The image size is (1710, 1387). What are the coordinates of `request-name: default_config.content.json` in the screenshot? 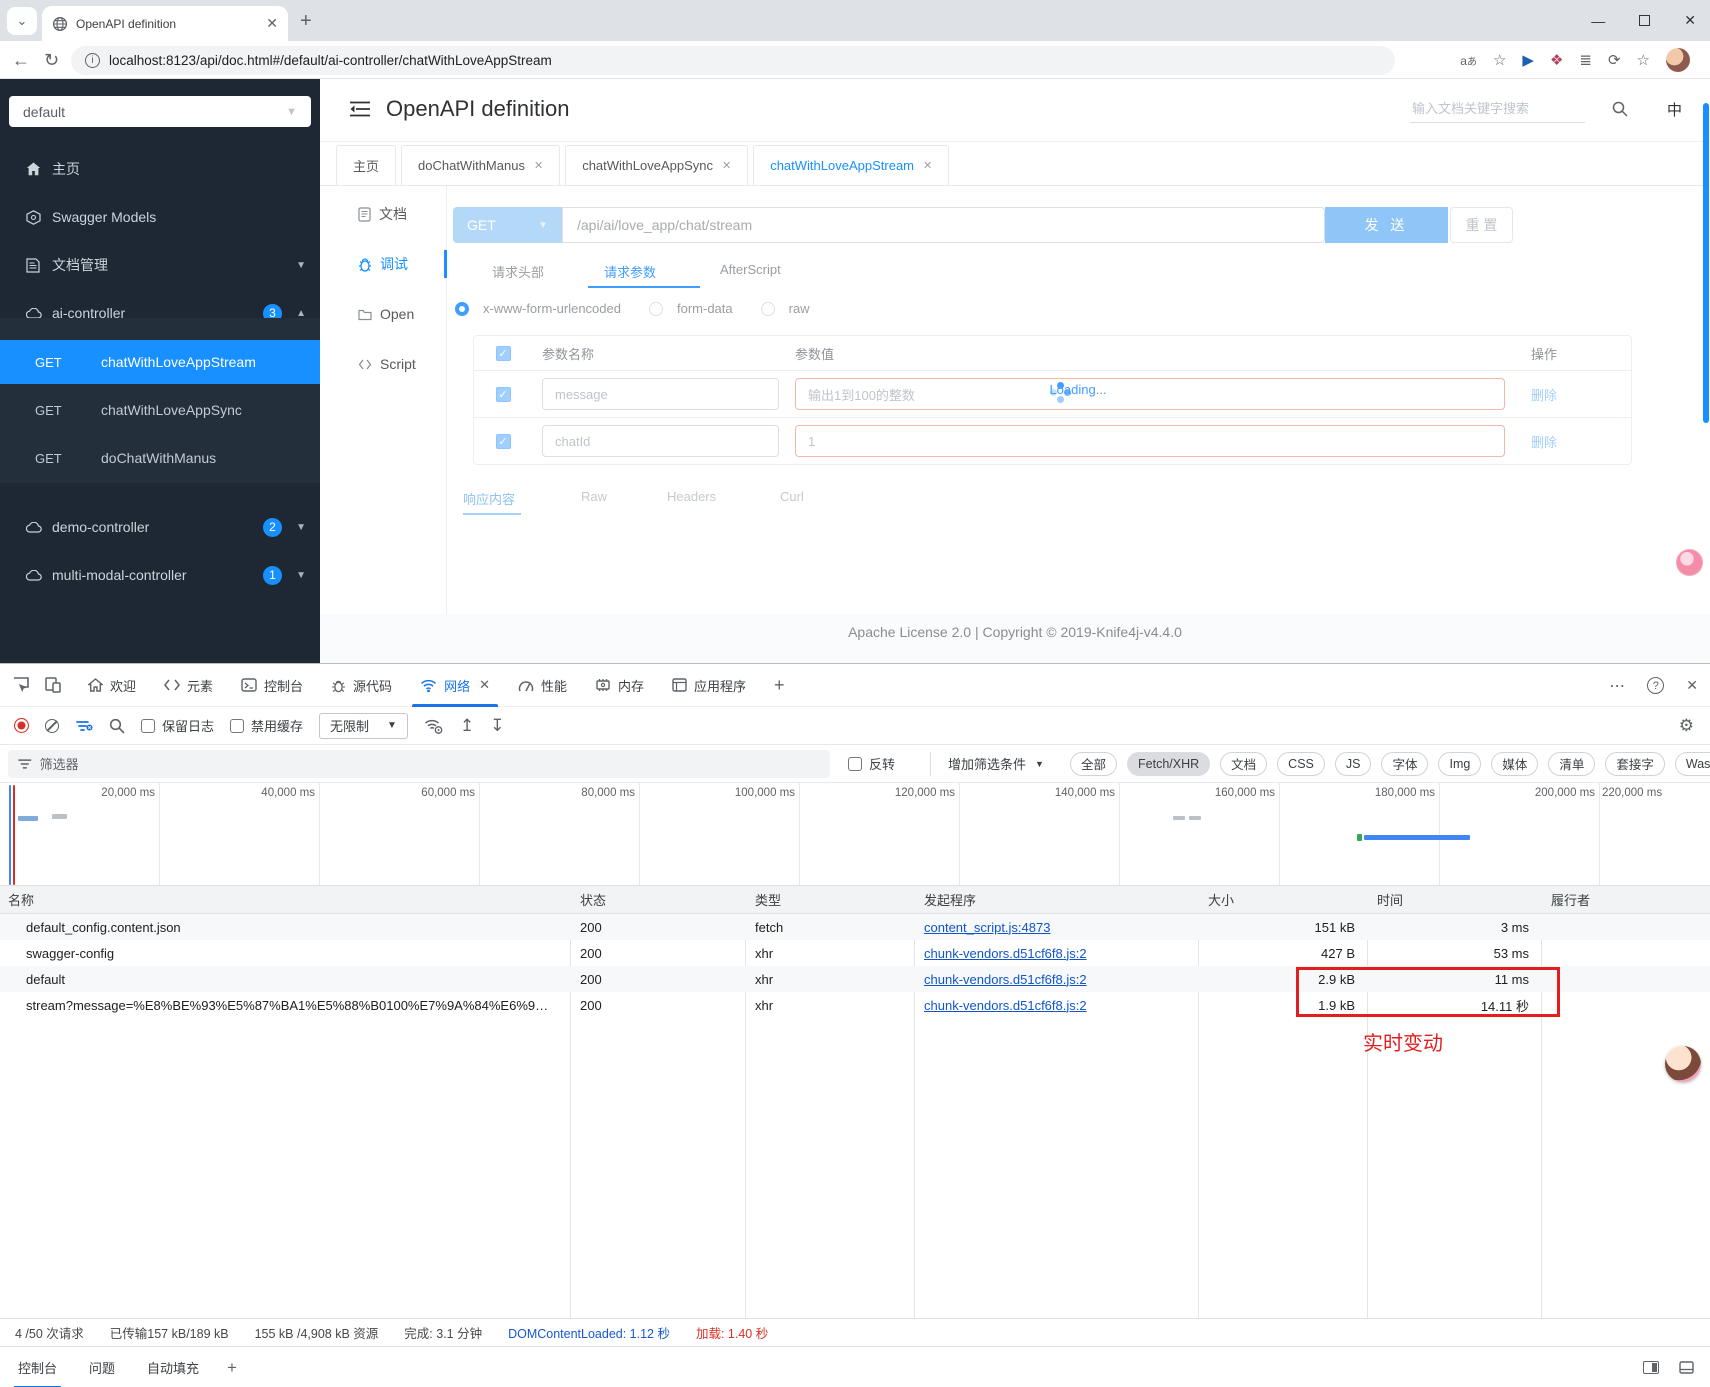 It's located at (285, 927).